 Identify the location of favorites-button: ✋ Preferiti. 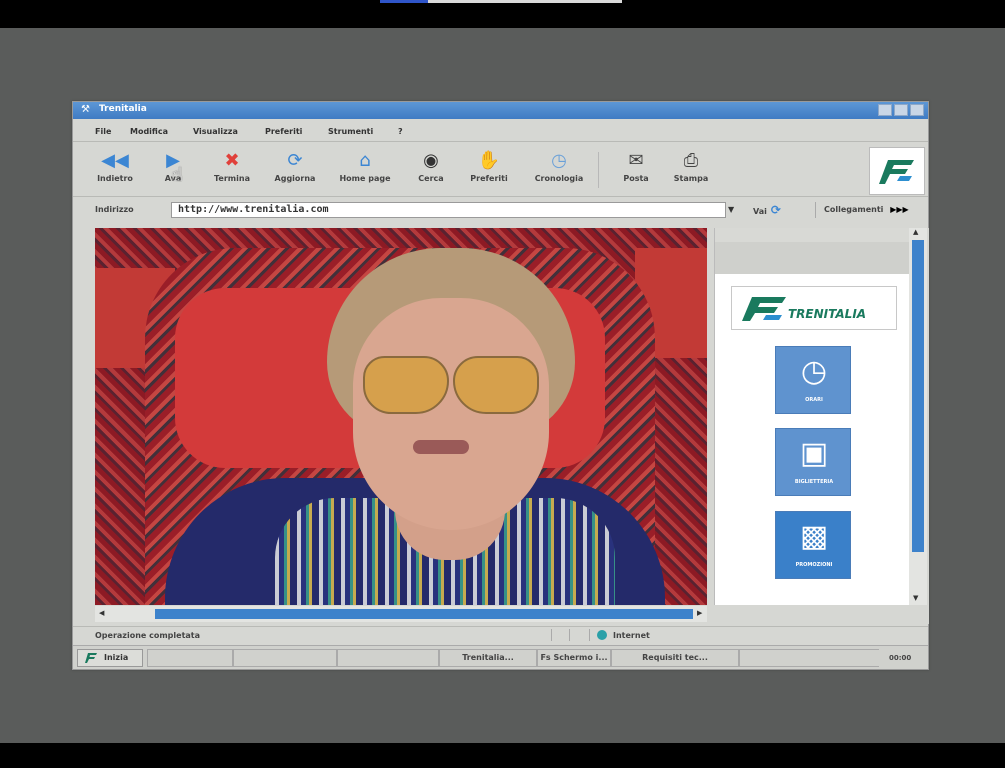
(489, 171).